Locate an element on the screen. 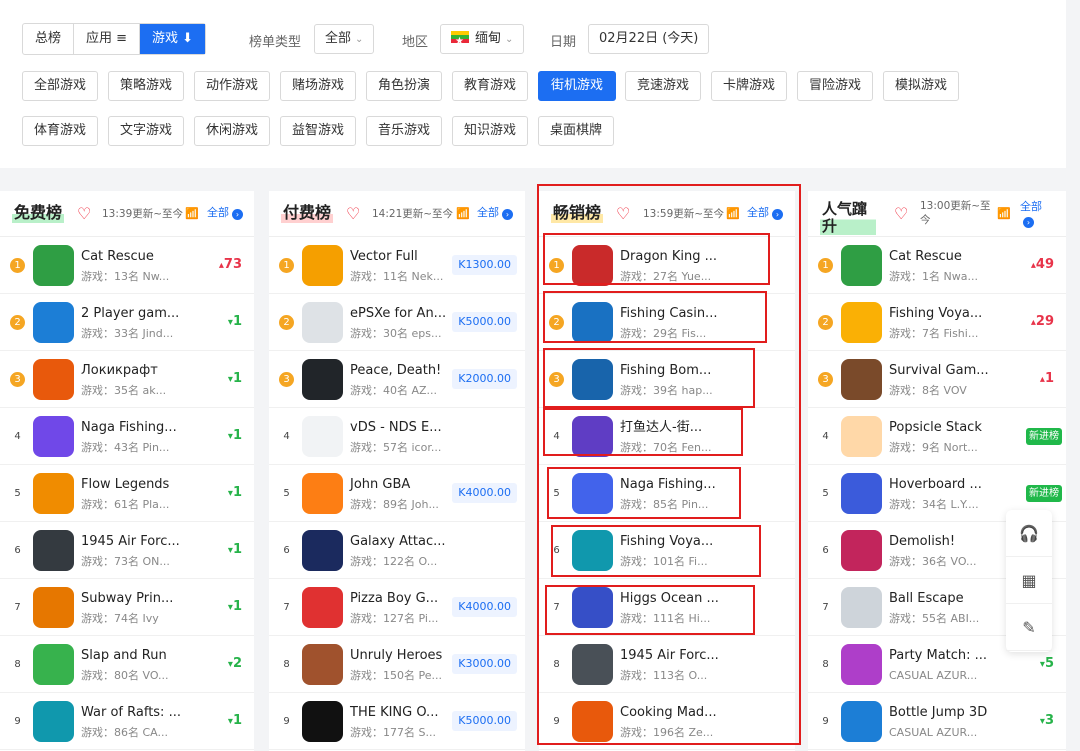  category-chip: 音乐游戏 is located at coordinates (404, 131).